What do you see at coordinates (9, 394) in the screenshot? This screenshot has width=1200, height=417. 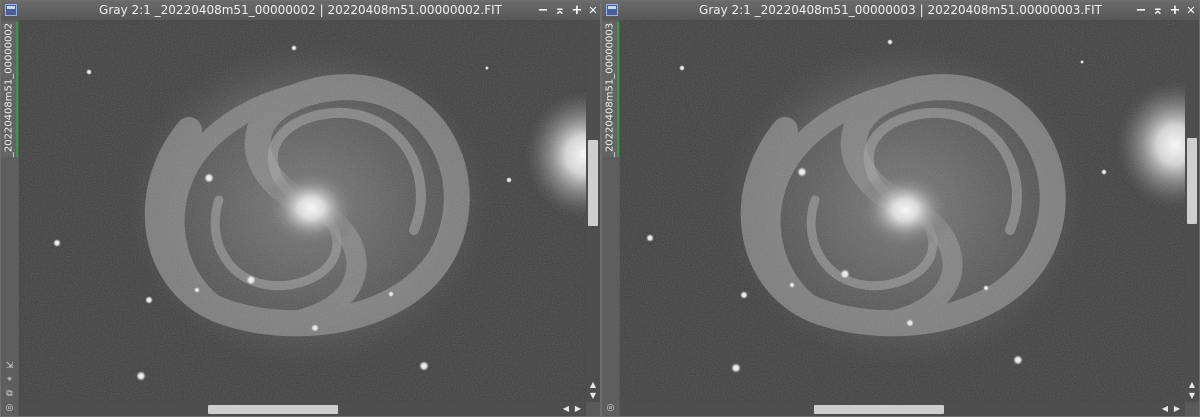 I see `clone-icon: ⧉` at bounding box center [9, 394].